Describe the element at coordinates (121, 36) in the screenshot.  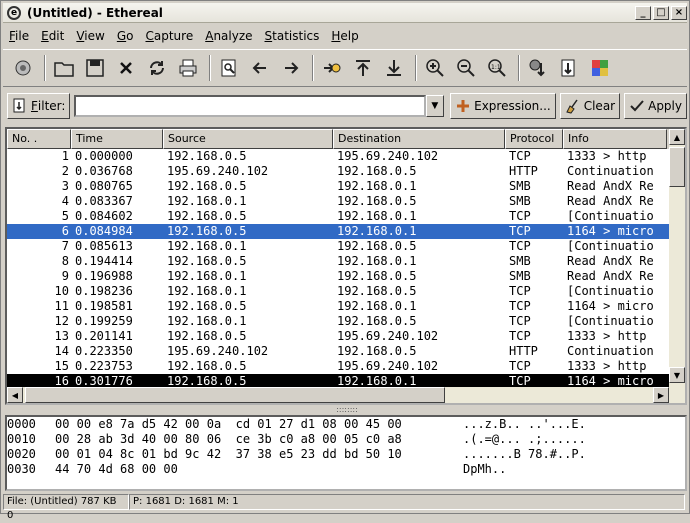
I see `menu-mnemonic: G` at that location.